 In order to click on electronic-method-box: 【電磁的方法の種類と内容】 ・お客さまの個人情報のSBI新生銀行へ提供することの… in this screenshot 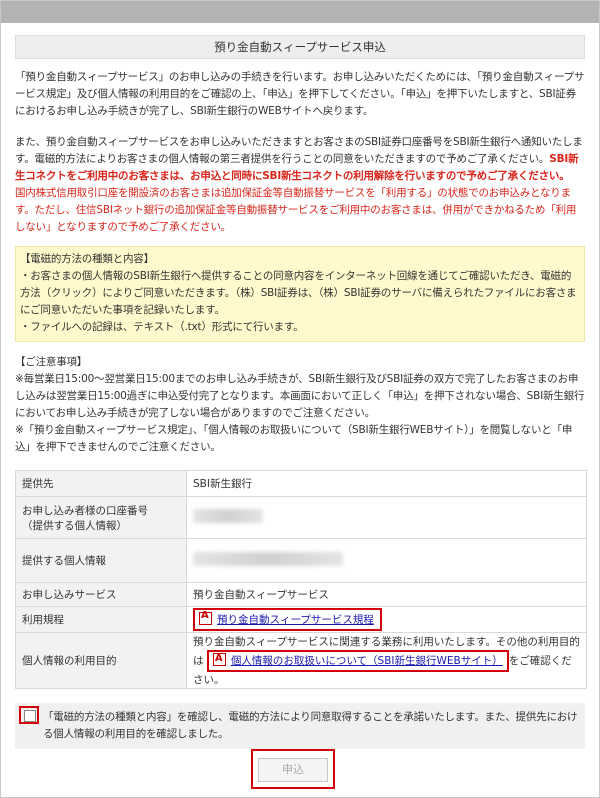, I will do `click(300, 294)`.